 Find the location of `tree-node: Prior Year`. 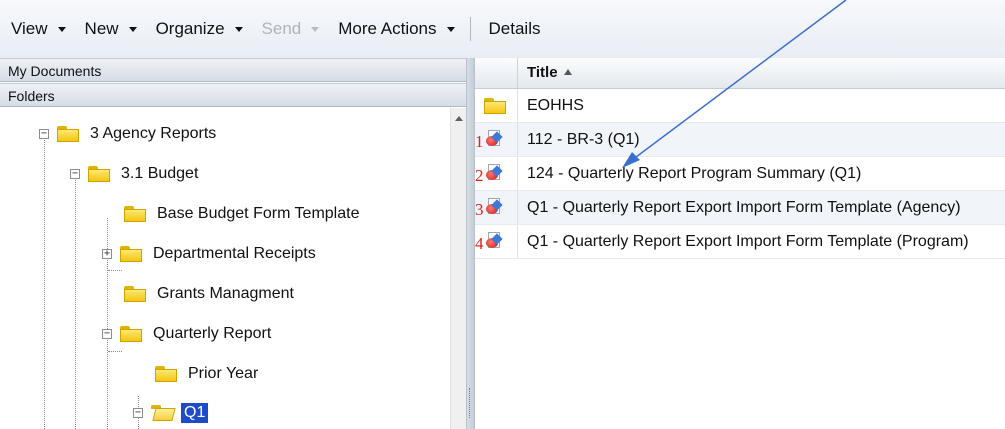

tree-node: Prior Year is located at coordinates (208, 374).